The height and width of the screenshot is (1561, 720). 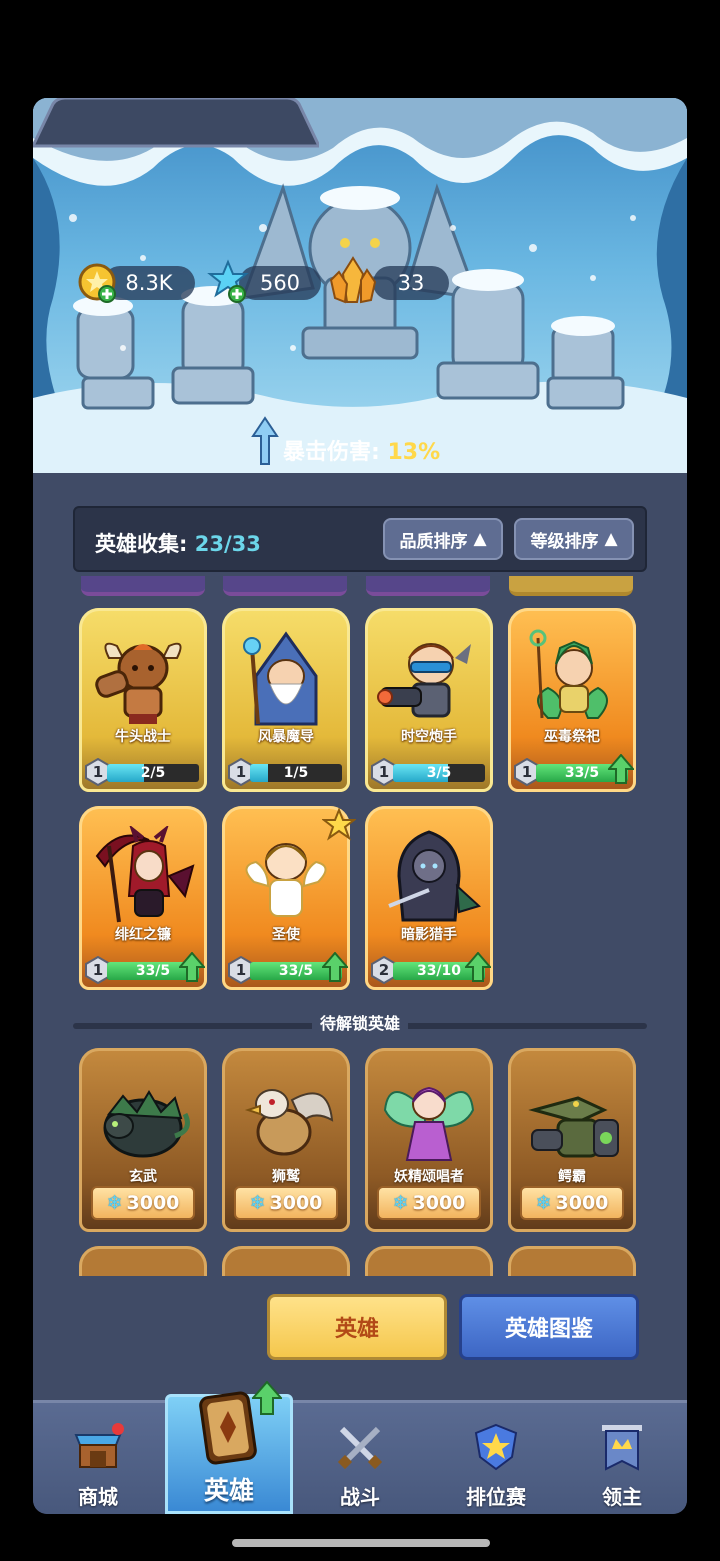 I want to click on crimson-scythe-portrait-icon, so click(x=145, y=874).